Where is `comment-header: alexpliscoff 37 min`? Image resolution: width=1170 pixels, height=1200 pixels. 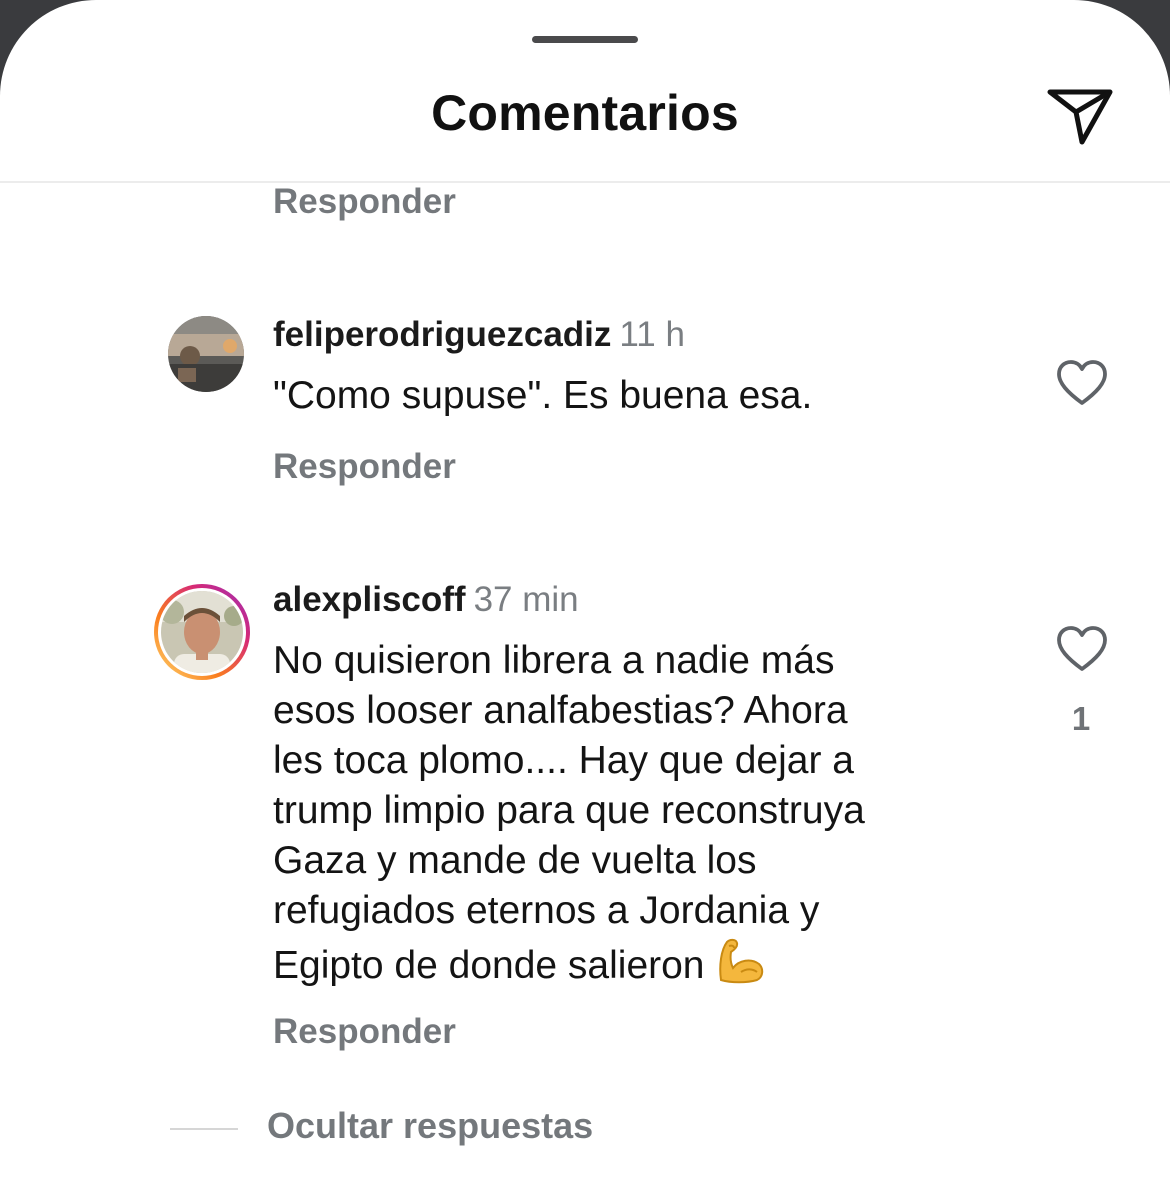
comment-header: alexpliscoff 37 min is located at coordinates (426, 600).